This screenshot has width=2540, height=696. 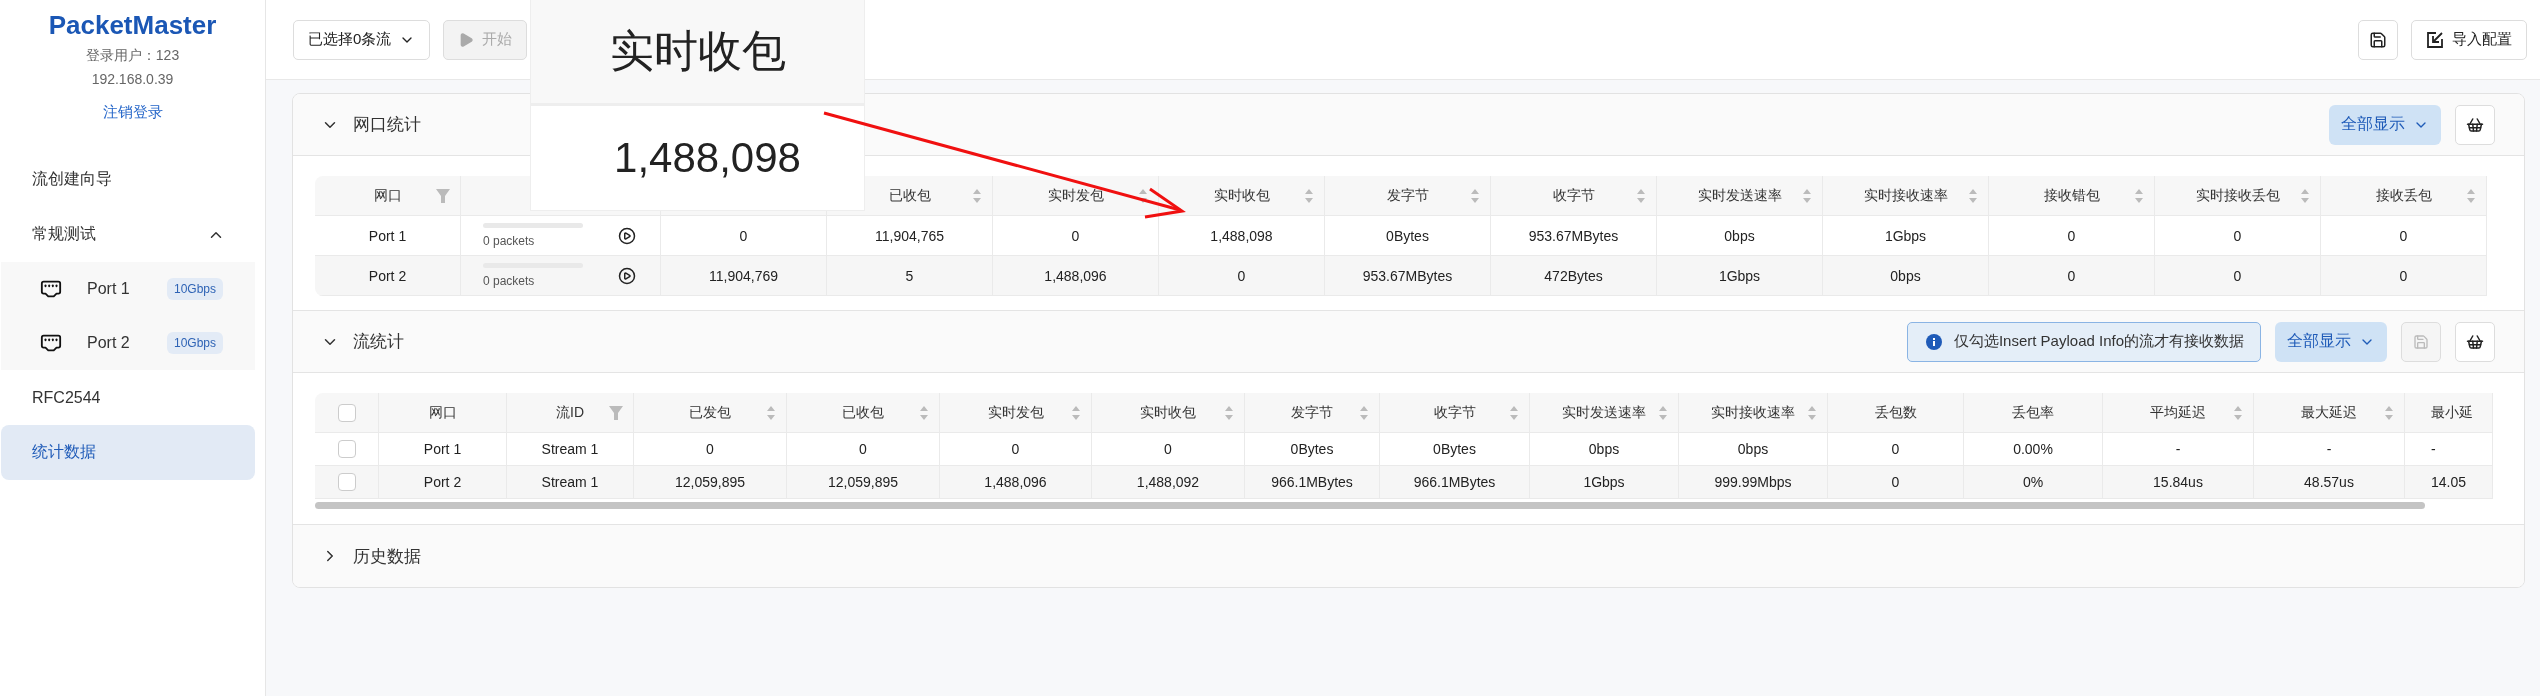 I want to click on stream-select: 已选择0条流, so click(x=362, y=39).